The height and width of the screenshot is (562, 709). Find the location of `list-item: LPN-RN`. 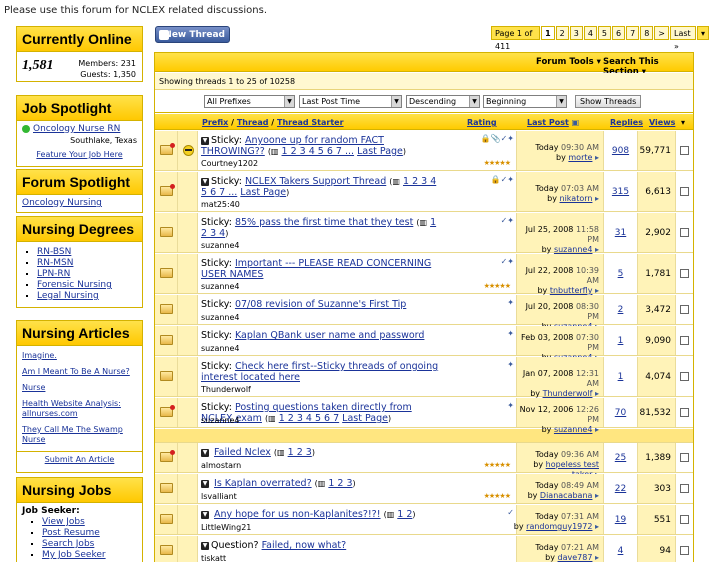

list-item: LPN-RN is located at coordinates (89, 274).